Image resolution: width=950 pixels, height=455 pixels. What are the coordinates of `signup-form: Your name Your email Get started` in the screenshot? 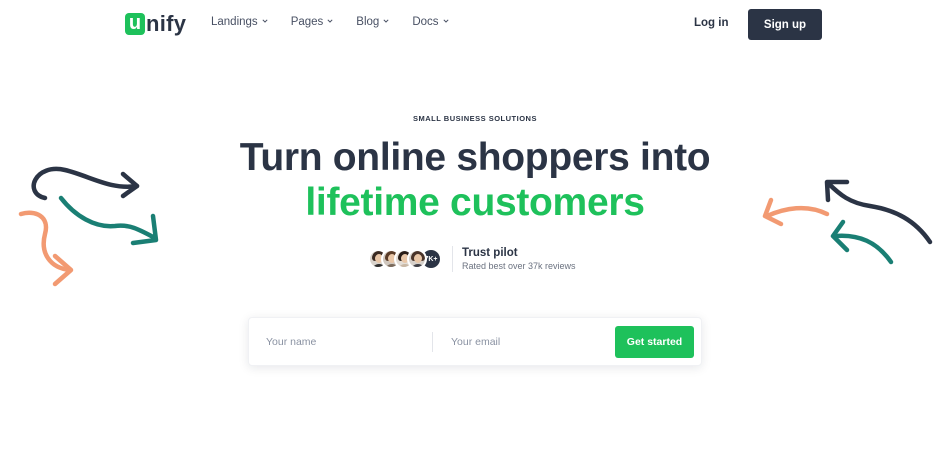 It's located at (475, 341).